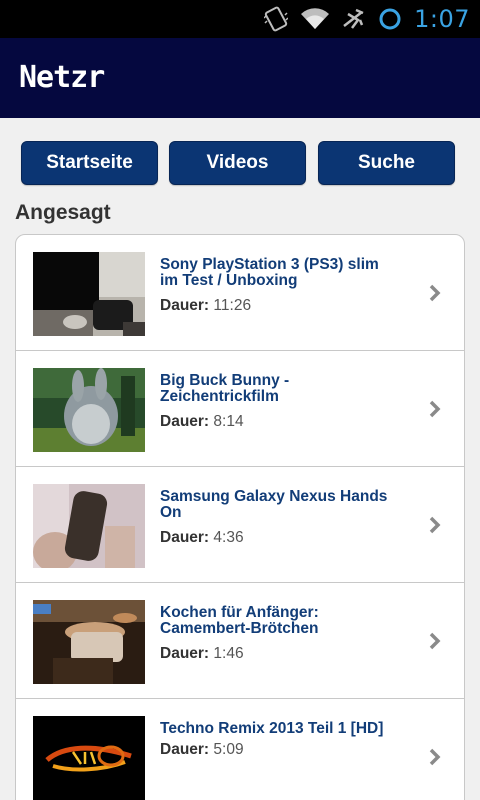 The height and width of the screenshot is (800, 480). What do you see at coordinates (239, 620) in the screenshot?
I see `video-title: Kochen für Anfänger: Camembert-Brötchen` at bounding box center [239, 620].